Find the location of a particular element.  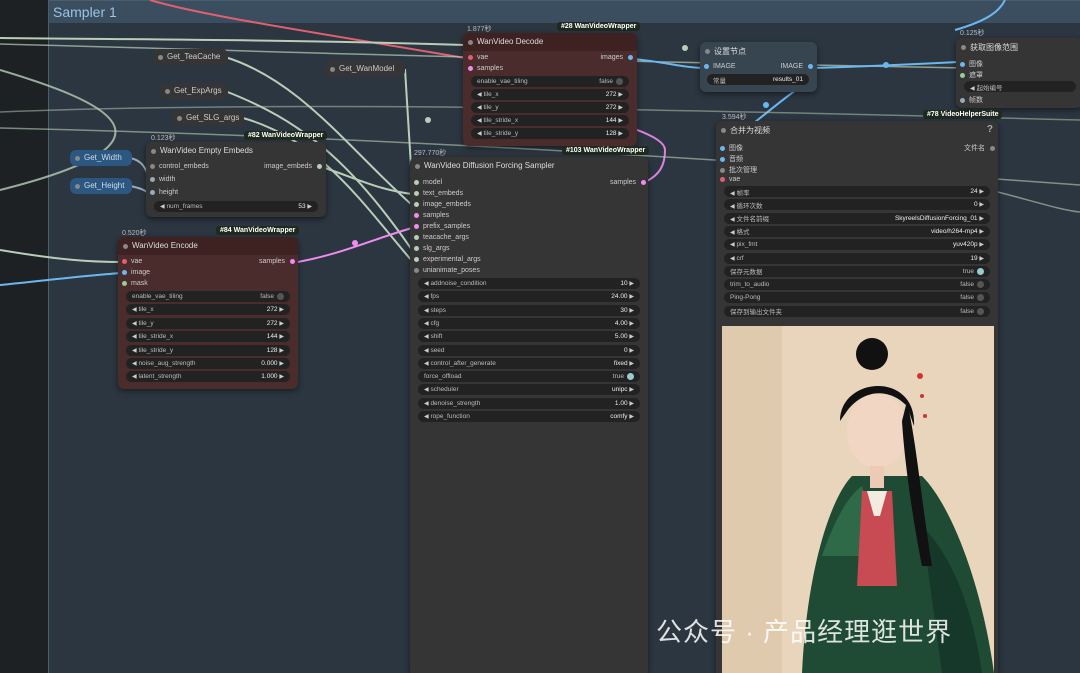

decode-input-samples: samples is located at coordinates (485, 68).